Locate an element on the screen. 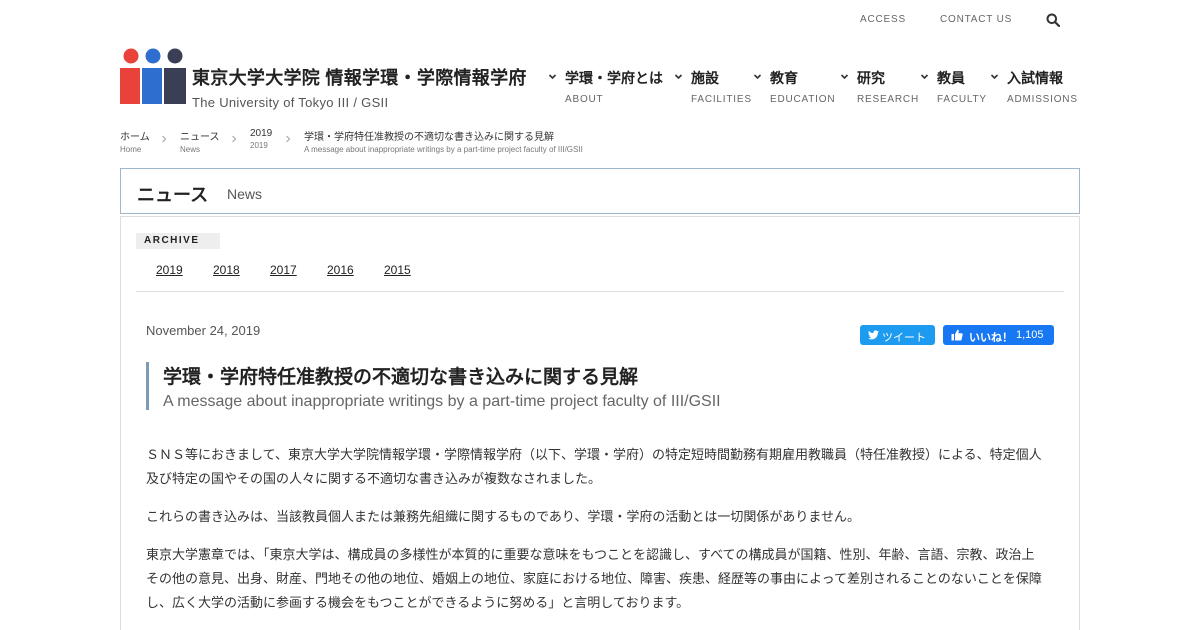 The image size is (1200, 630). nav-item-about: 学環・学府とは ABOUT is located at coordinates (614, 86).